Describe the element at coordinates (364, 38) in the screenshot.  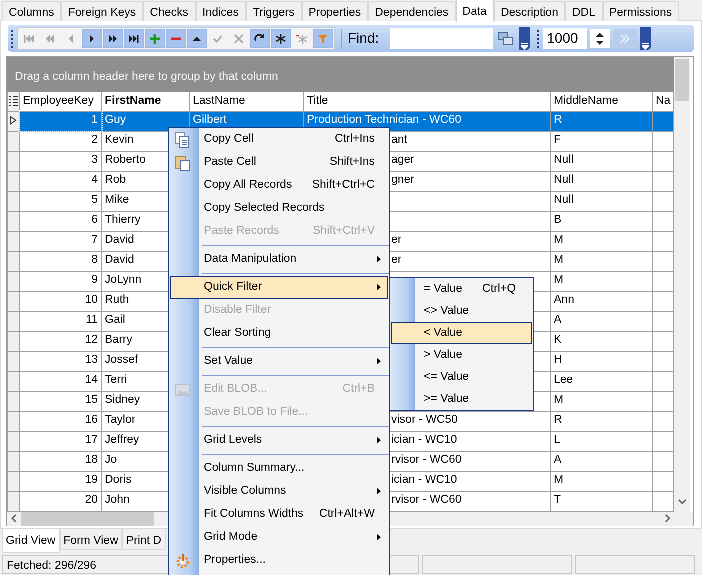
I see `find-label: Find:` at that location.